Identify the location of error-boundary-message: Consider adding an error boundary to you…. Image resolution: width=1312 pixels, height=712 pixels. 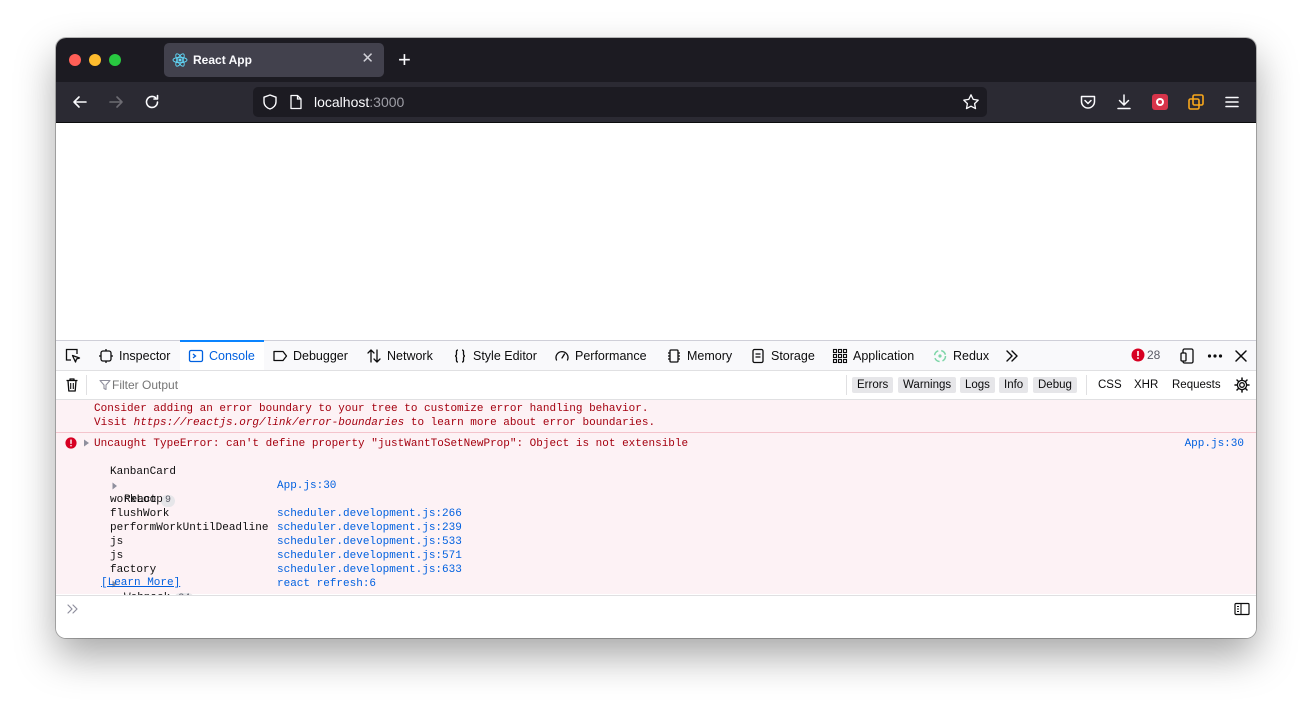
(374, 416).